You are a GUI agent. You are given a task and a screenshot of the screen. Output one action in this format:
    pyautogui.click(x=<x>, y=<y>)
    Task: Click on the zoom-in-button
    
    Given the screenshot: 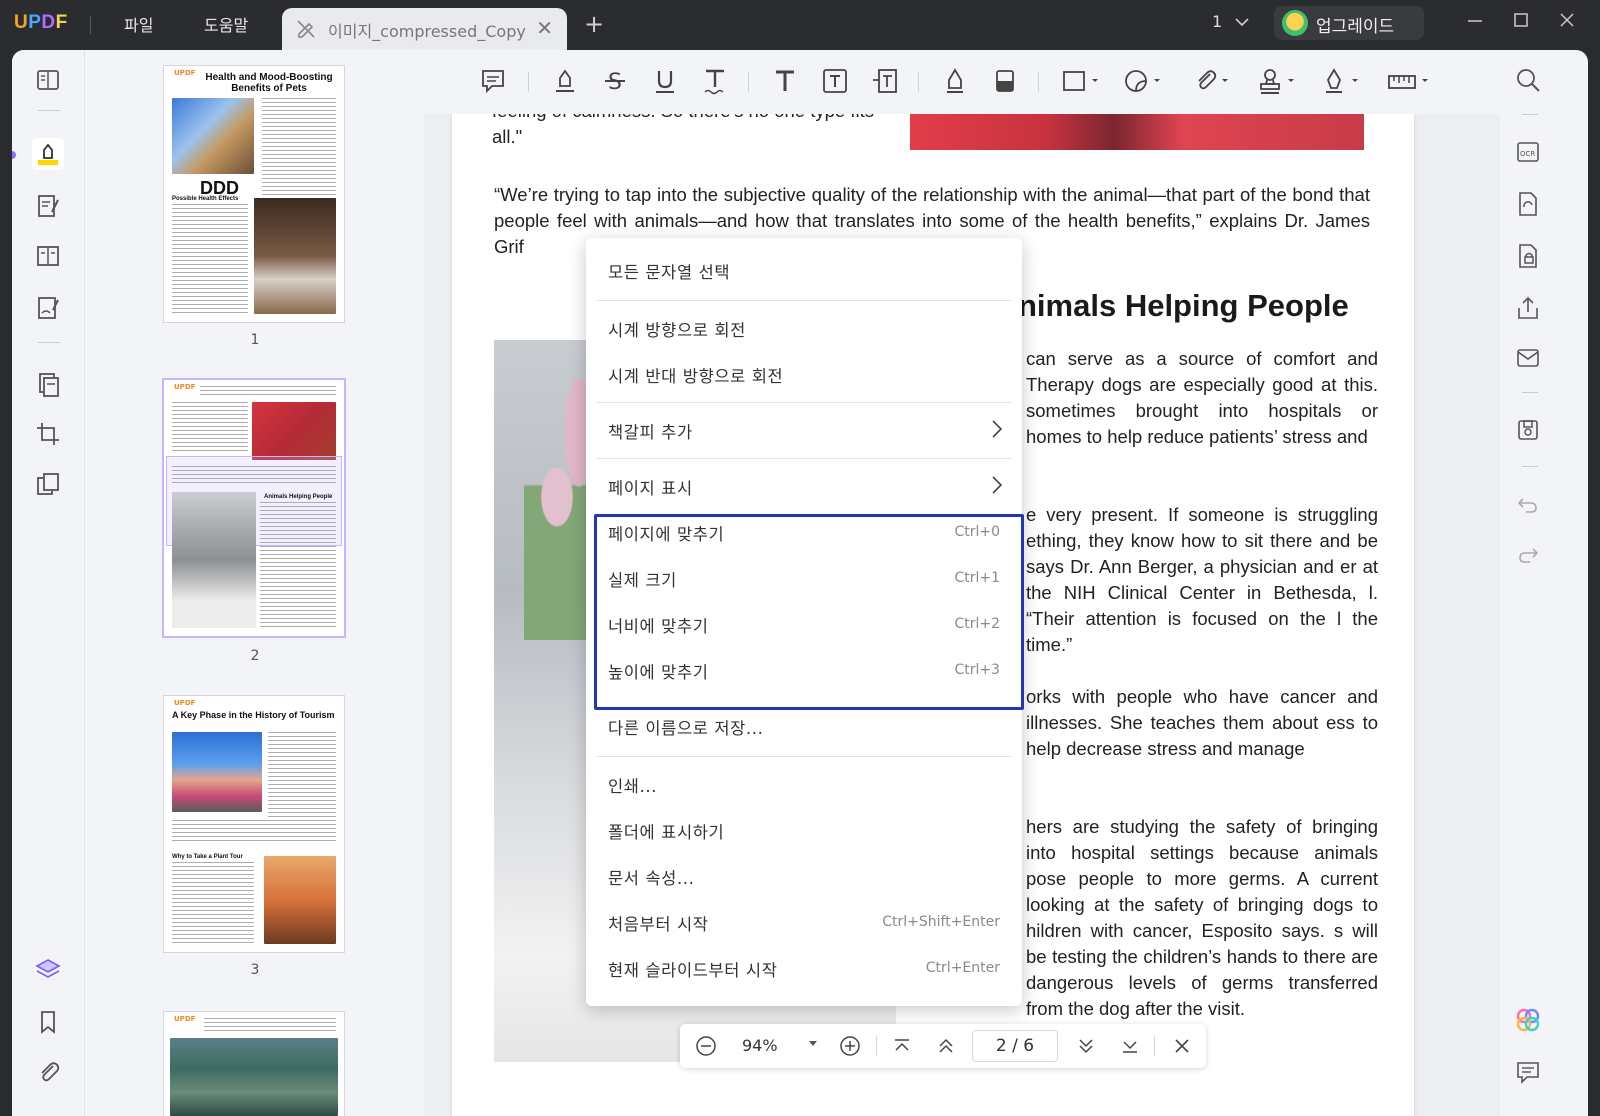 What is the action you would take?
    pyautogui.click(x=850, y=1046)
    